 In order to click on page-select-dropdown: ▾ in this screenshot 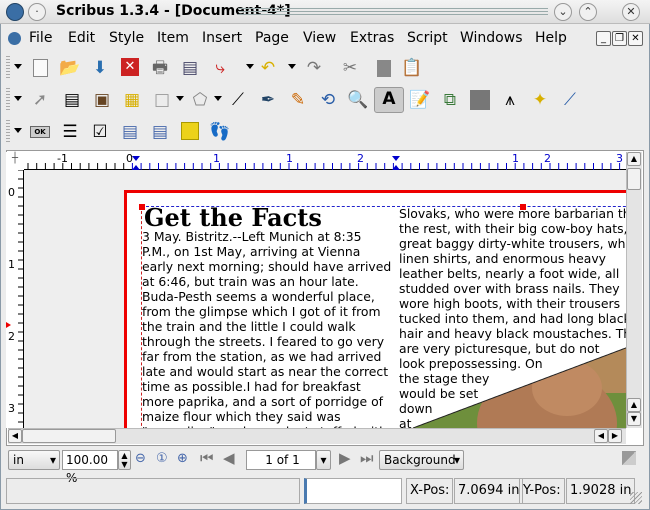, I will do `click(323, 460)`.